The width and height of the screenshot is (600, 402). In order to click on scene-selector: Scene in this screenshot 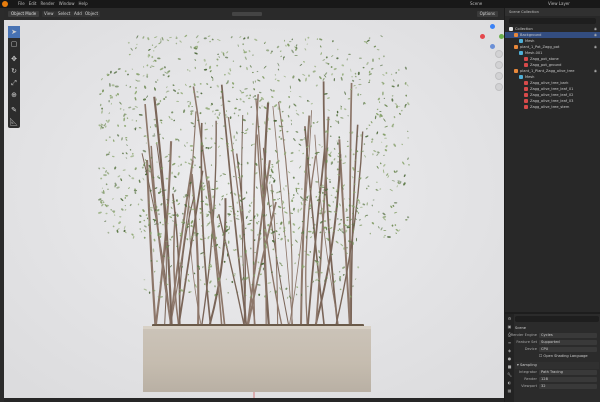, I will do `click(476, 4)`.